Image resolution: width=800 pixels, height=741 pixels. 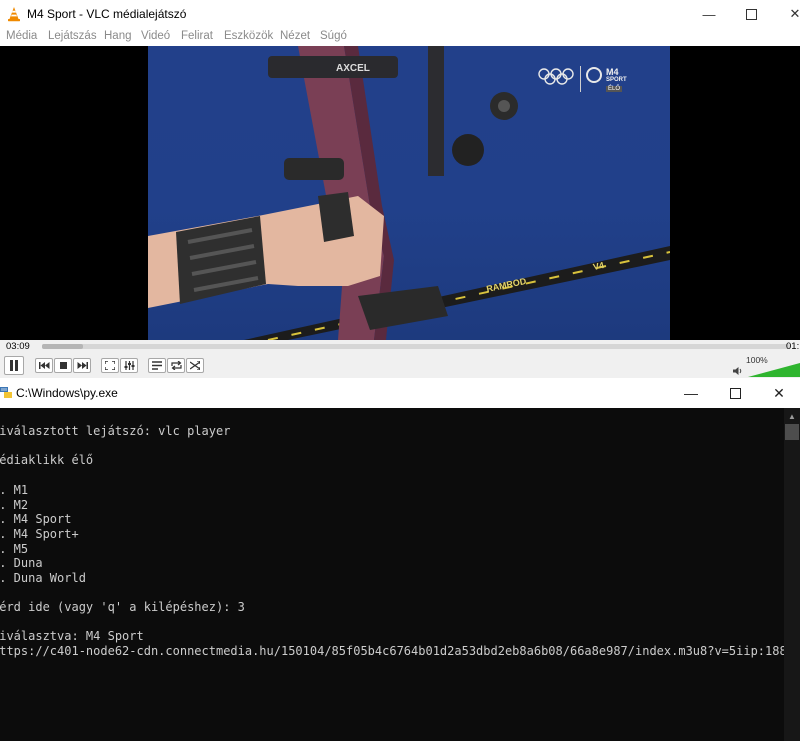 I want to click on volume-slider-fill, so click(x=774, y=370).